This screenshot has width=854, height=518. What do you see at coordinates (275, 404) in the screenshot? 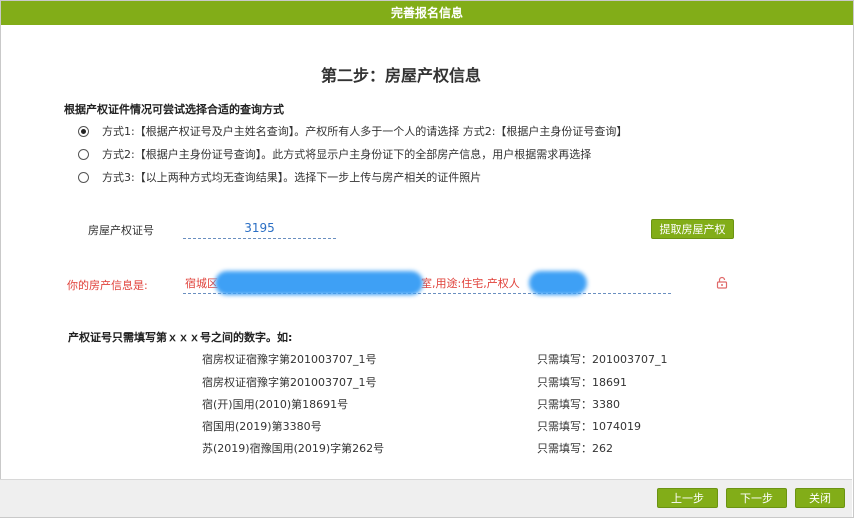
I see `example-cert: 宿(开)国用(2010)第18691号` at bounding box center [275, 404].